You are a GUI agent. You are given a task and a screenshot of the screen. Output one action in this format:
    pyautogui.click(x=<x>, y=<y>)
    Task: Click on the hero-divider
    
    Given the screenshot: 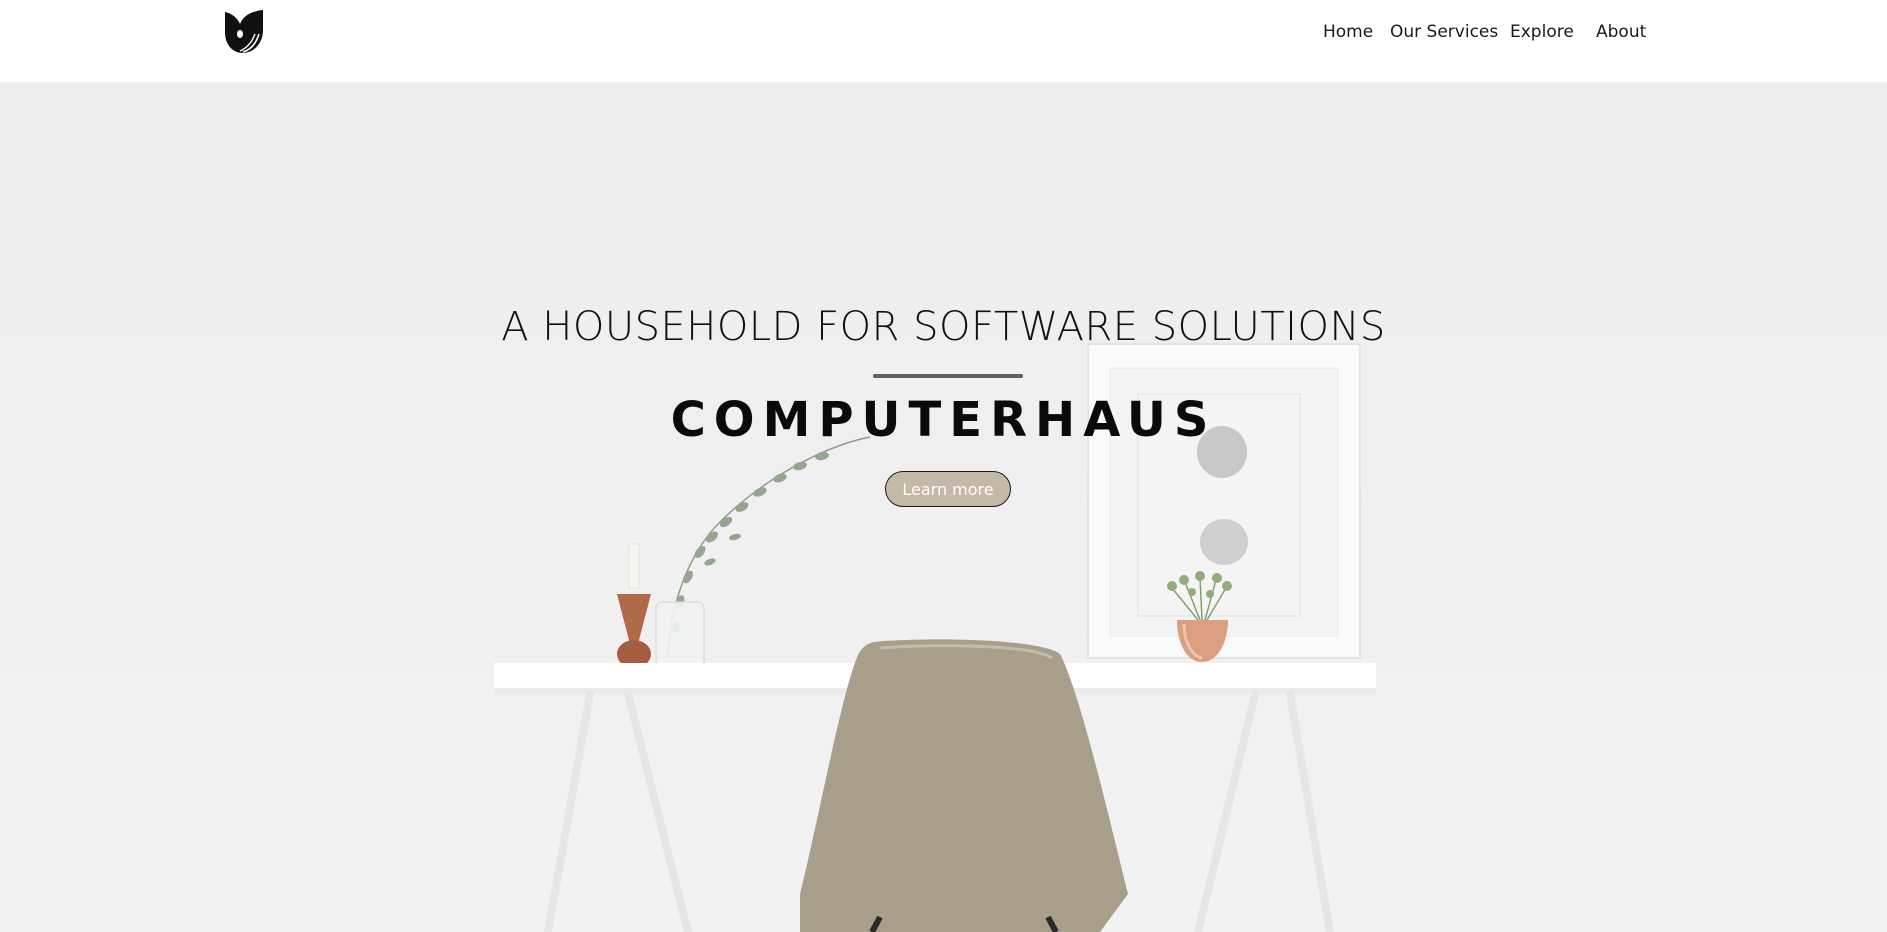 What is the action you would take?
    pyautogui.click(x=948, y=376)
    